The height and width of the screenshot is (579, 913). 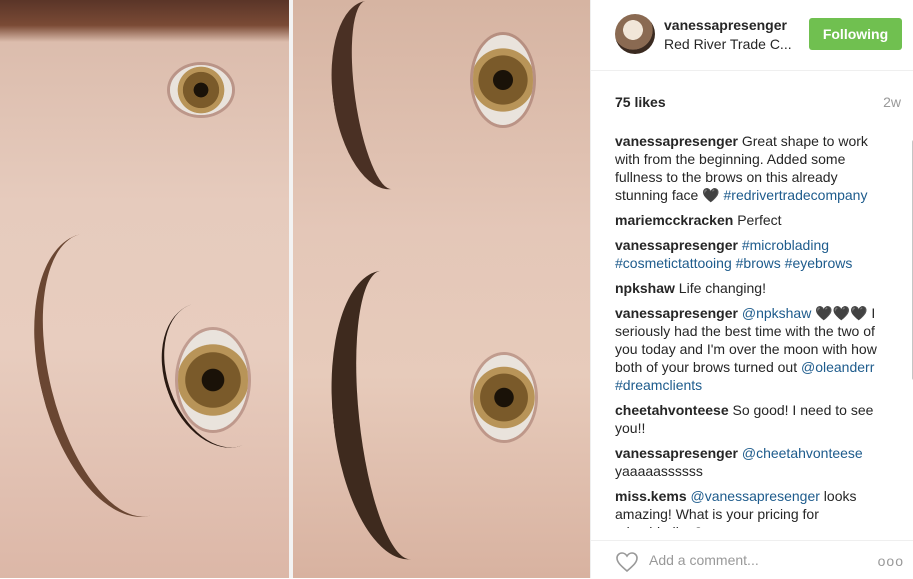 I want to click on hashtag-link: #microblading, so click(x=785, y=245).